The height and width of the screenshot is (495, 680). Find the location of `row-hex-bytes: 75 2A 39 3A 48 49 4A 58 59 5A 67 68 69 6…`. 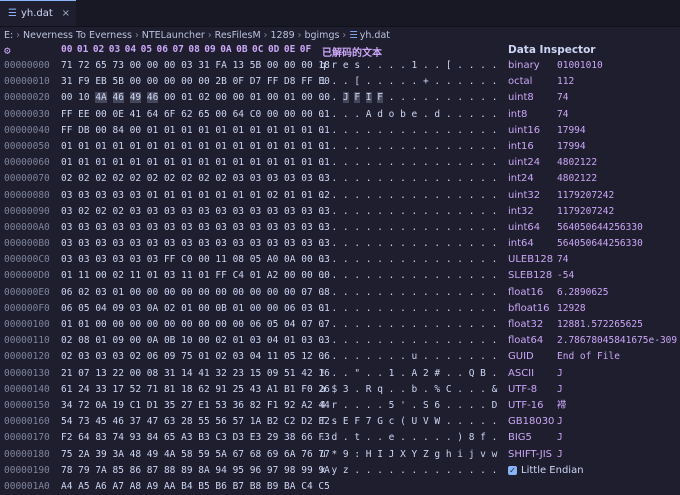

row-hex-bytes: 75 2A 39 3A 48 49 4A 58 59 5A 67 68 69 6… is located at coordinates (195, 455).